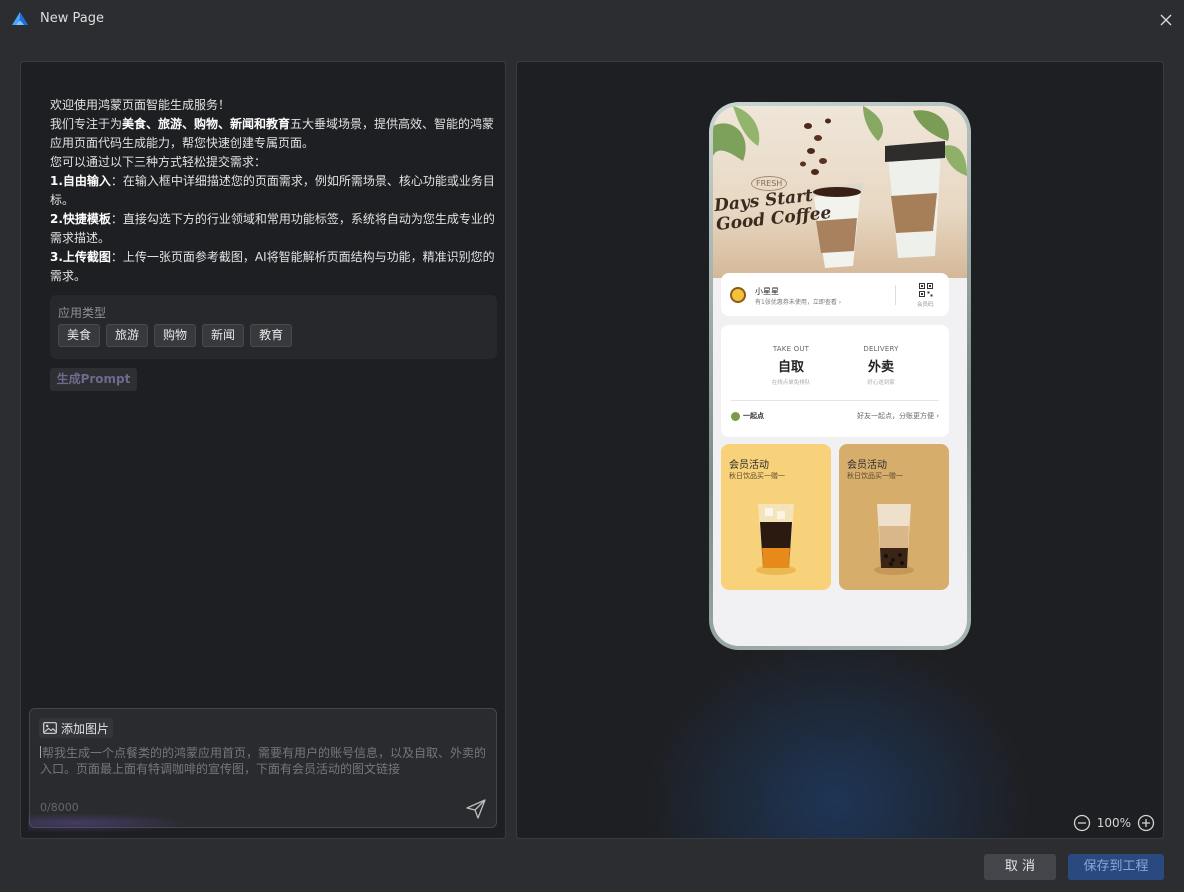 This screenshot has width=1184, height=892. I want to click on tag-travel: 旅游, so click(127, 335).